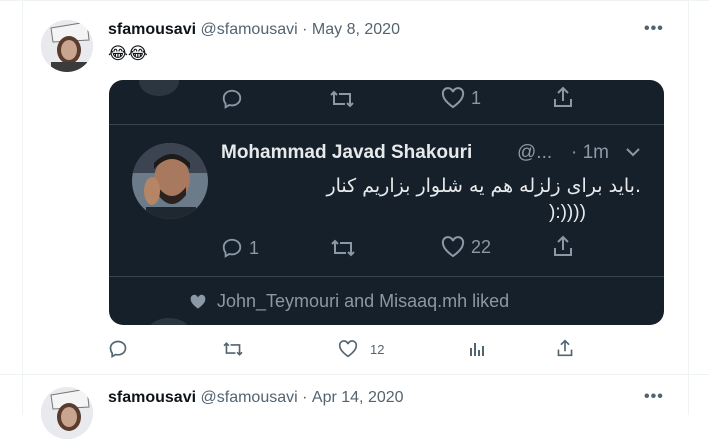  What do you see at coordinates (688, 207) in the screenshot?
I see `timeline-right-border` at bounding box center [688, 207].